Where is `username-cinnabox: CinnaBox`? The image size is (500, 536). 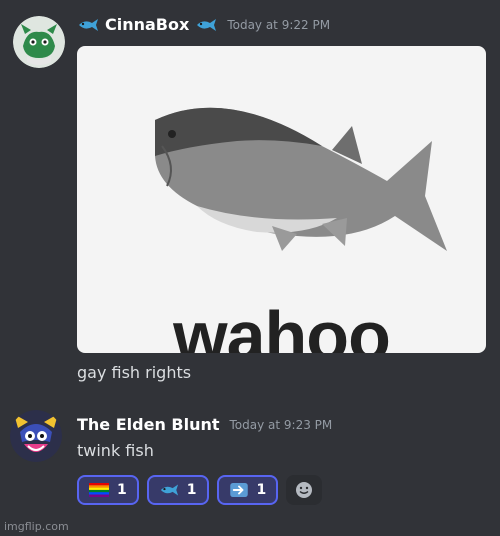
username-cinnabox: CinnaBox is located at coordinates (147, 24).